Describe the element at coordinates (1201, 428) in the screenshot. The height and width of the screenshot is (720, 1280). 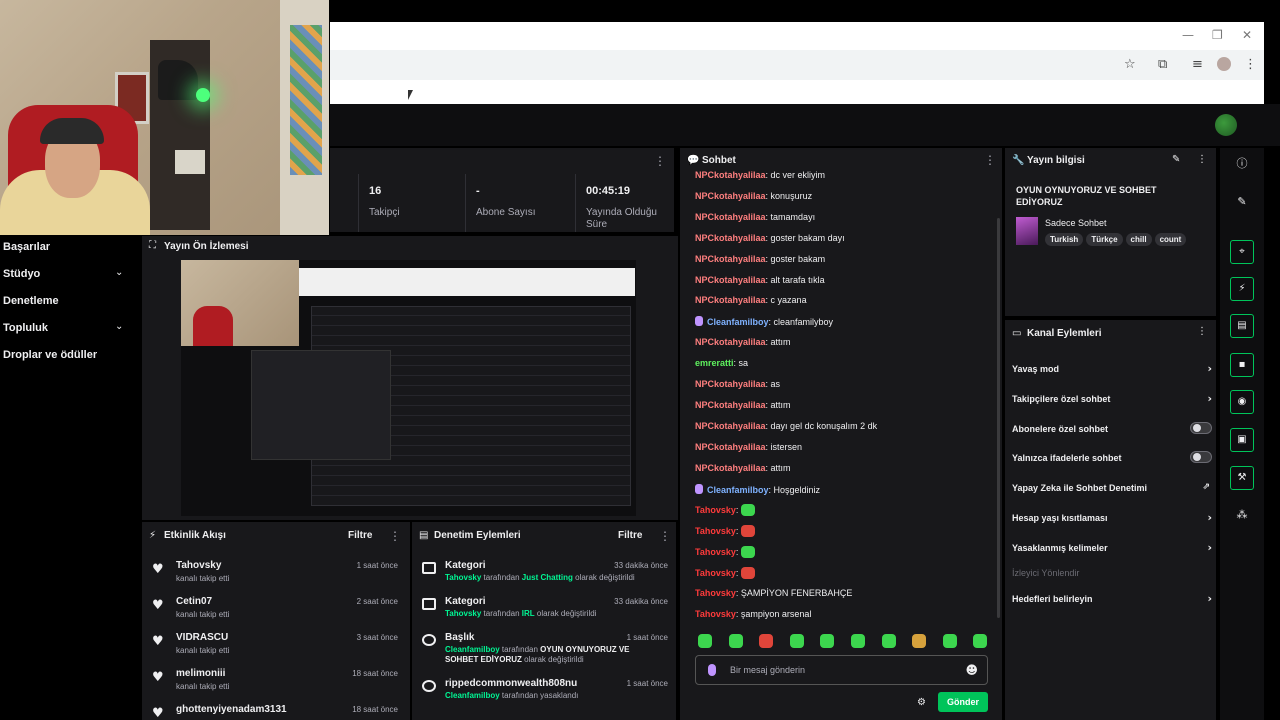
I see `subscribers-only-toggle` at that location.